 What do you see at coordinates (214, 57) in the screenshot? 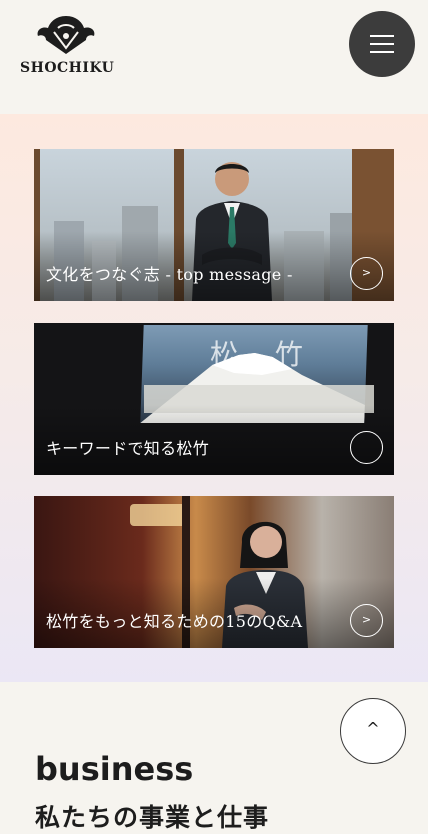
I see `site-header: SHOCHIKU` at bounding box center [214, 57].